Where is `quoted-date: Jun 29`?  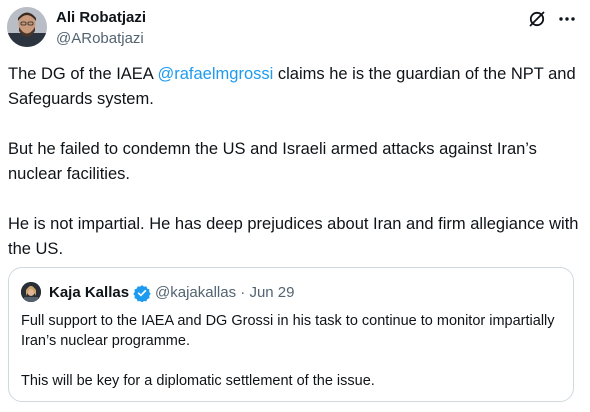
quoted-date: Jun 29 is located at coordinates (271, 292).